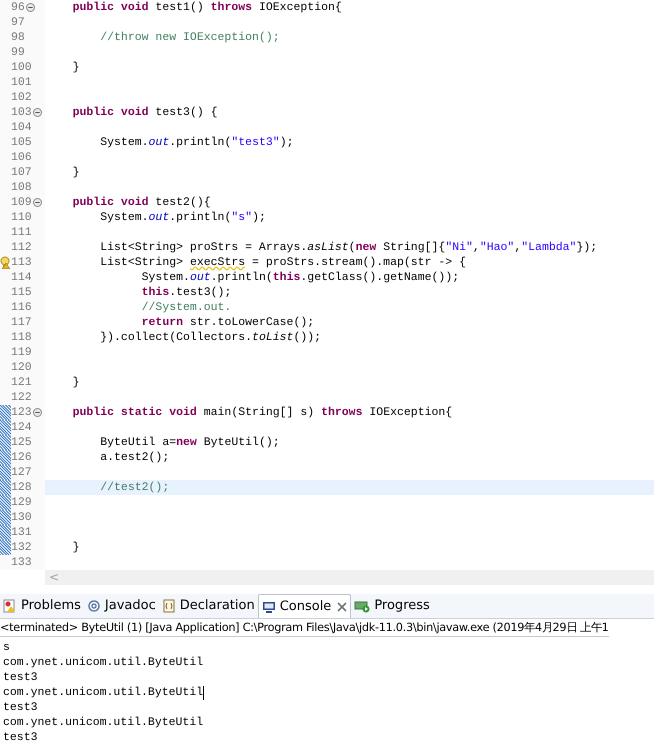 The image size is (654, 753). What do you see at coordinates (21, 97) in the screenshot?
I see `line-number: 102` at bounding box center [21, 97].